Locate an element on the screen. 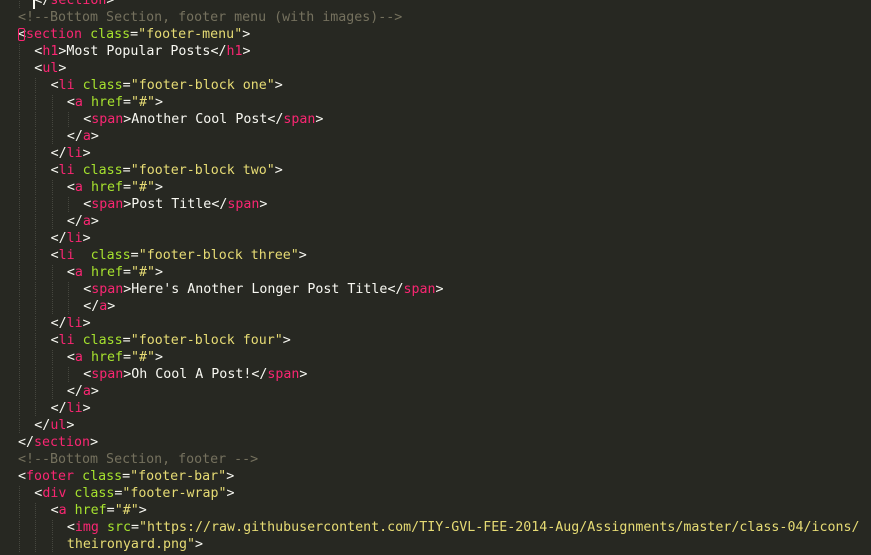  token-tag: ul is located at coordinates (50, 68).